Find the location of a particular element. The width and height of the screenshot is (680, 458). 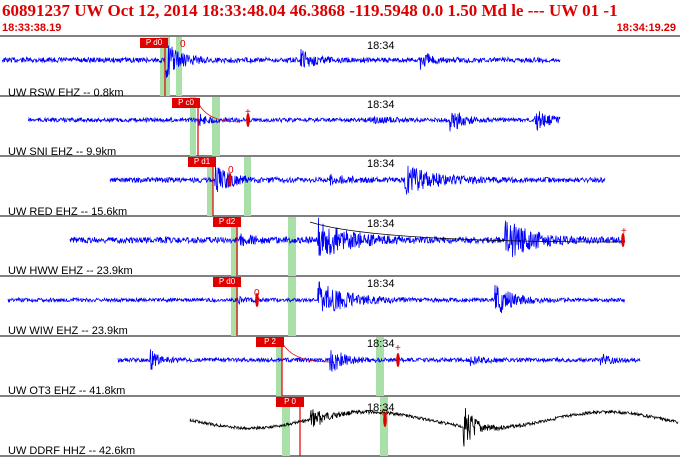

minute-label-sni: 18:34 is located at coordinates (381, 105).